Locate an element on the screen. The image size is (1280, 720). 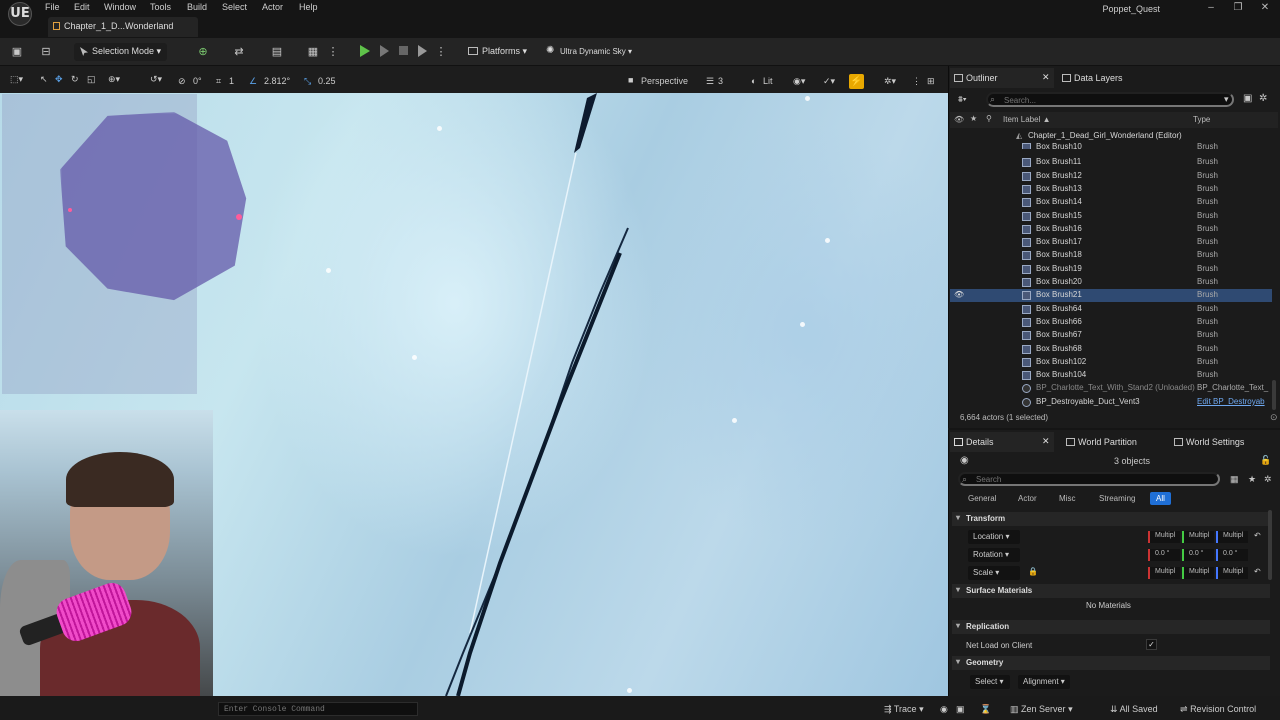
outliner-search-input is located at coordinates (1110, 99).